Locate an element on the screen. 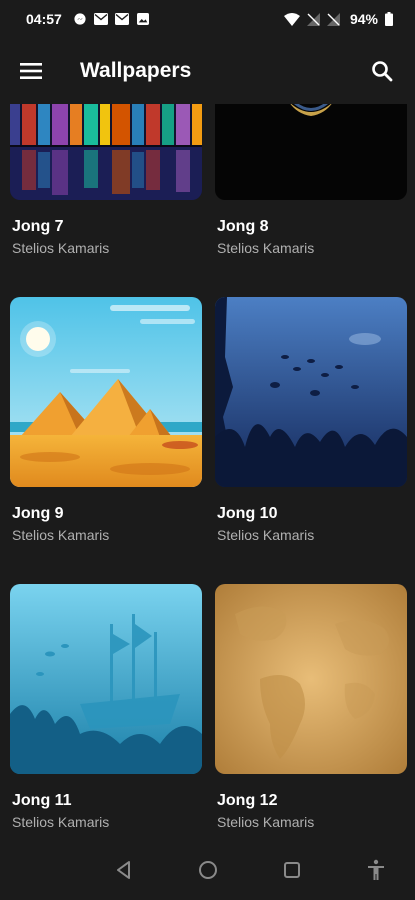 The image size is (415, 900). wallpaper-title: Jong 7 is located at coordinates (38, 226).